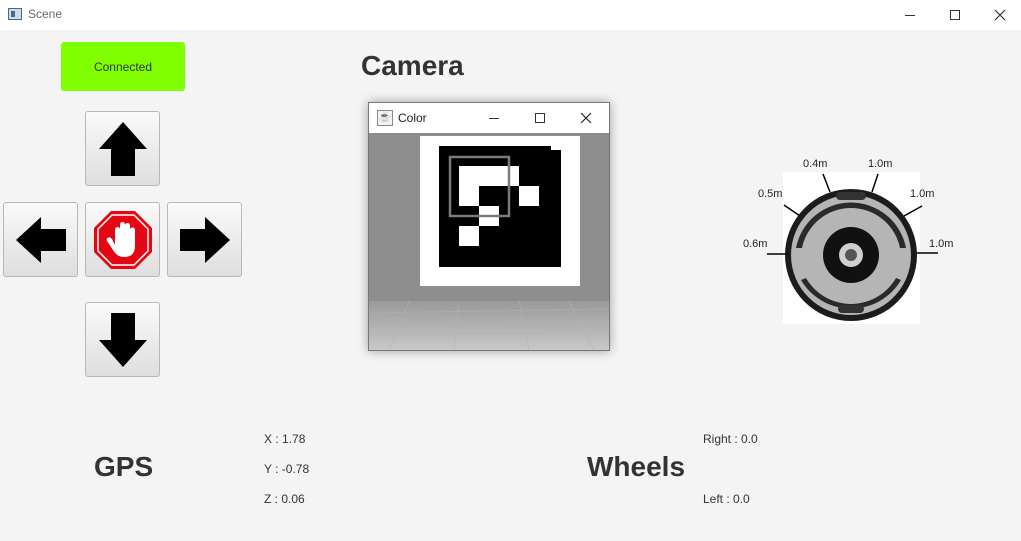 The height and width of the screenshot is (541, 1021). I want to click on gps-y-value: Y : -0.78, so click(287, 469).